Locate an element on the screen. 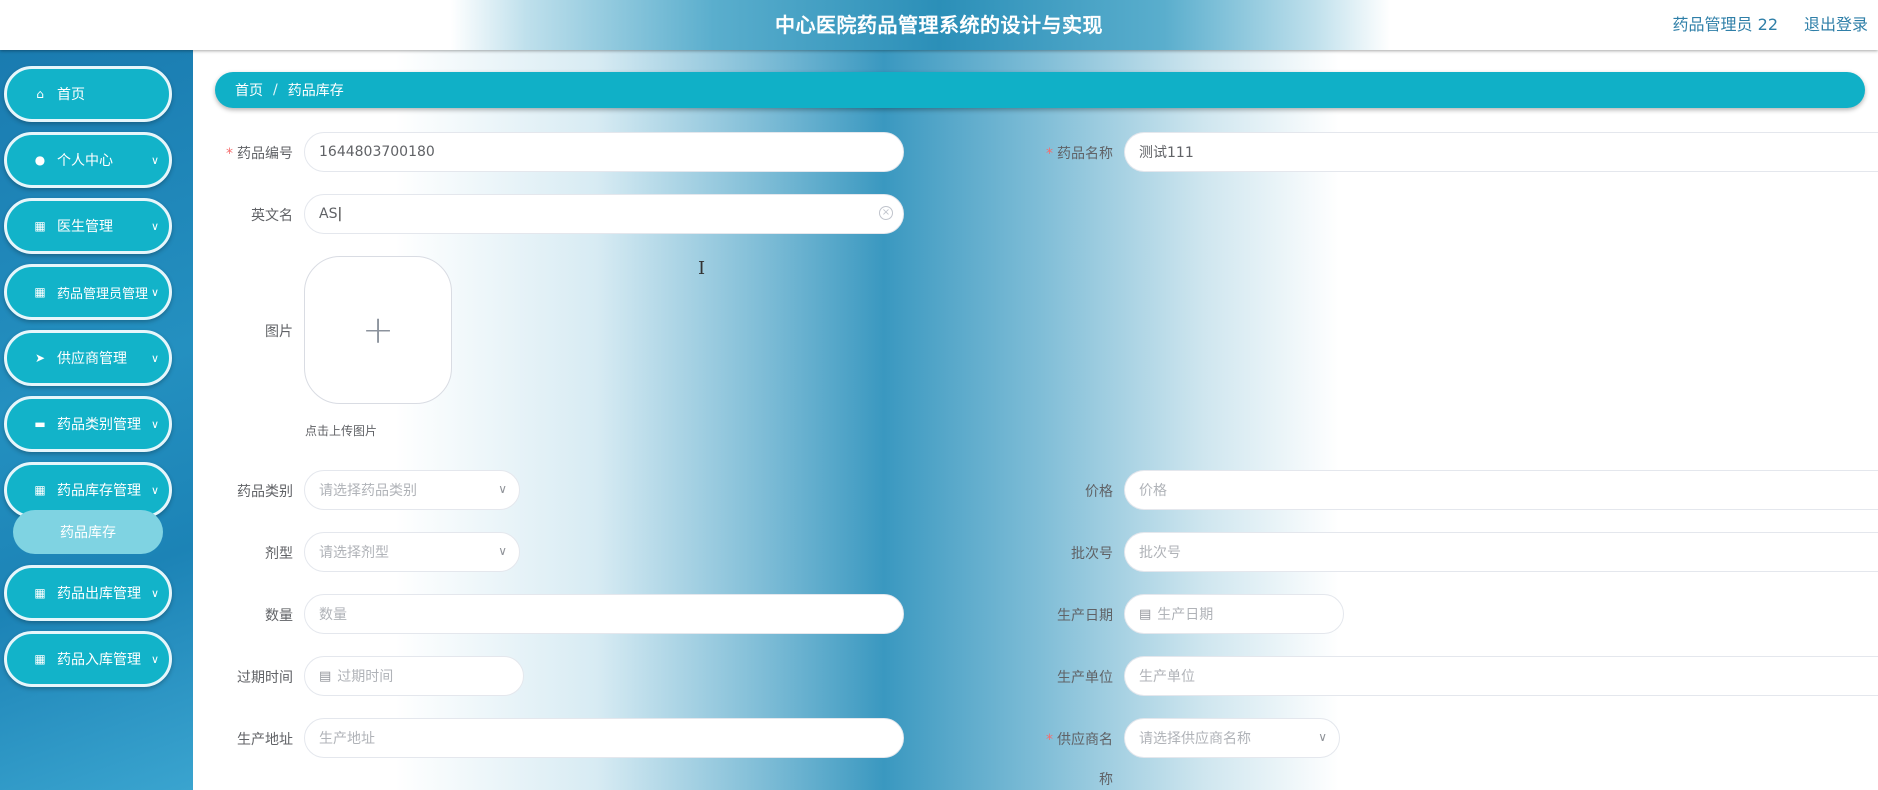 The height and width of the screenshot is (790, 1878). sidebar-item-personal-center: ● 个人中心 ∨ is located at coordinates (88, 160).